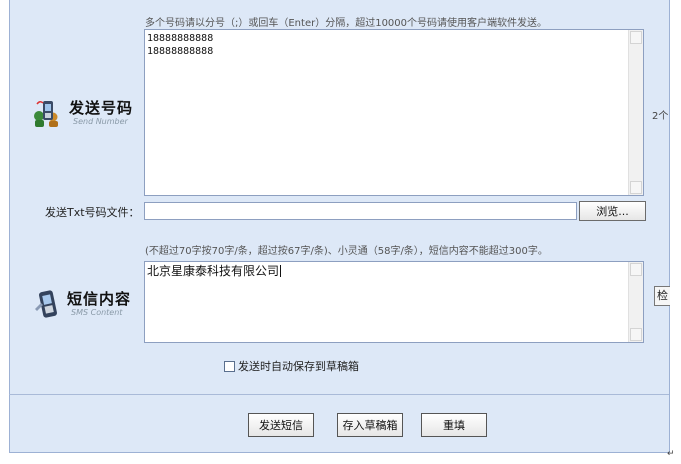  I want to click on send-number-scrollbar, so click(635, 112).